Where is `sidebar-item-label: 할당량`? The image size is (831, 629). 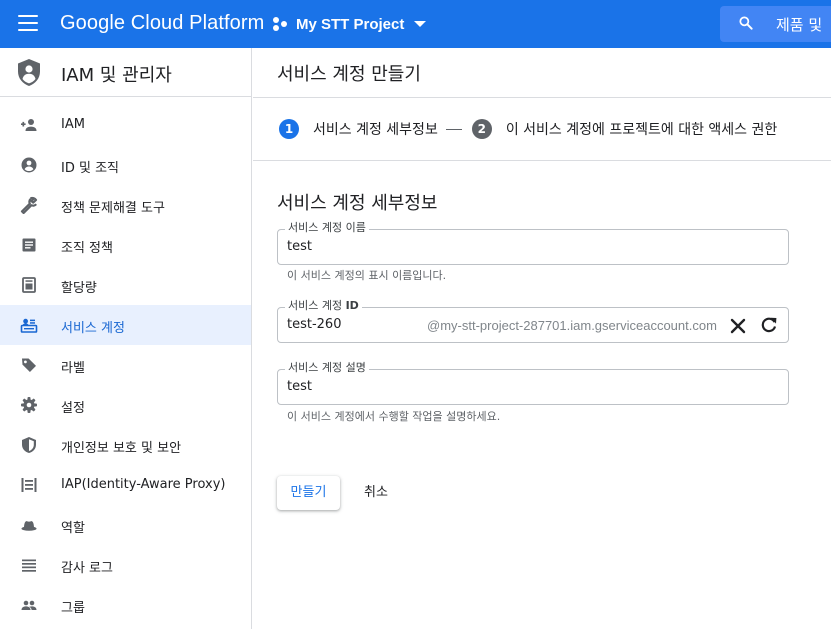 sidebar-item-label: 할당량 is located at coordinates (79, 288).